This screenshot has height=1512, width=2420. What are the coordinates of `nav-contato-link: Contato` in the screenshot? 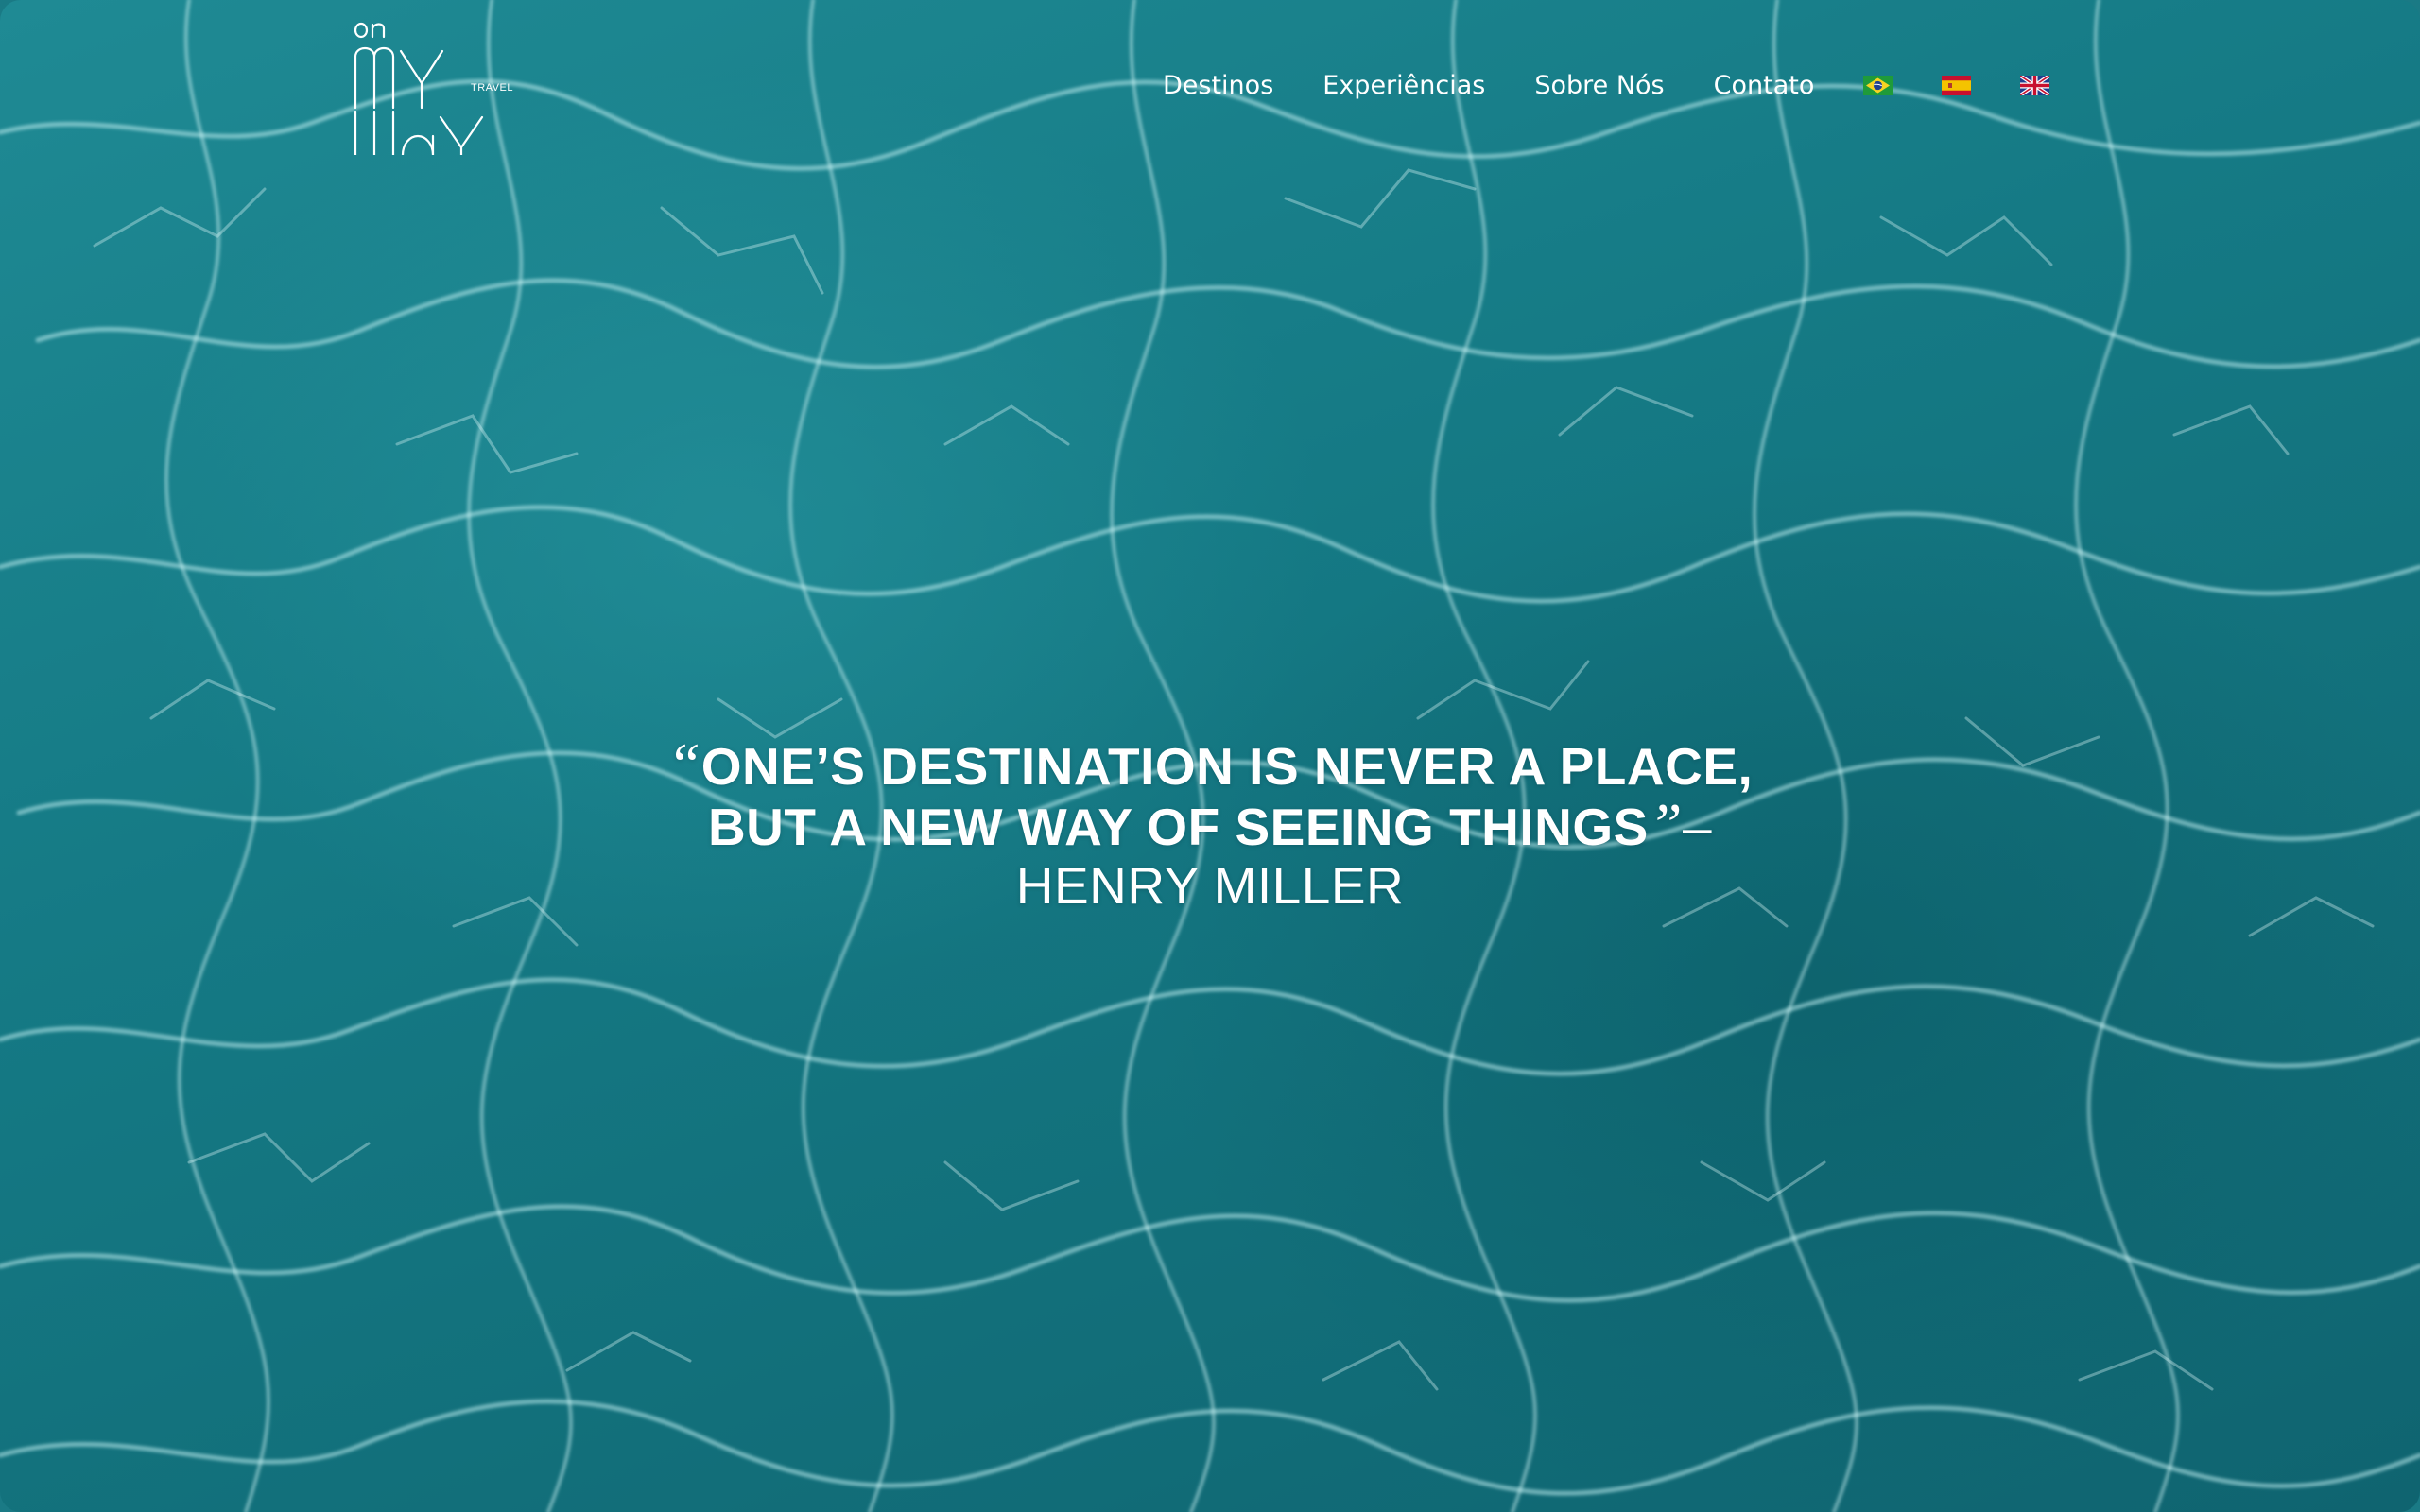 It's located at (1765, 85).